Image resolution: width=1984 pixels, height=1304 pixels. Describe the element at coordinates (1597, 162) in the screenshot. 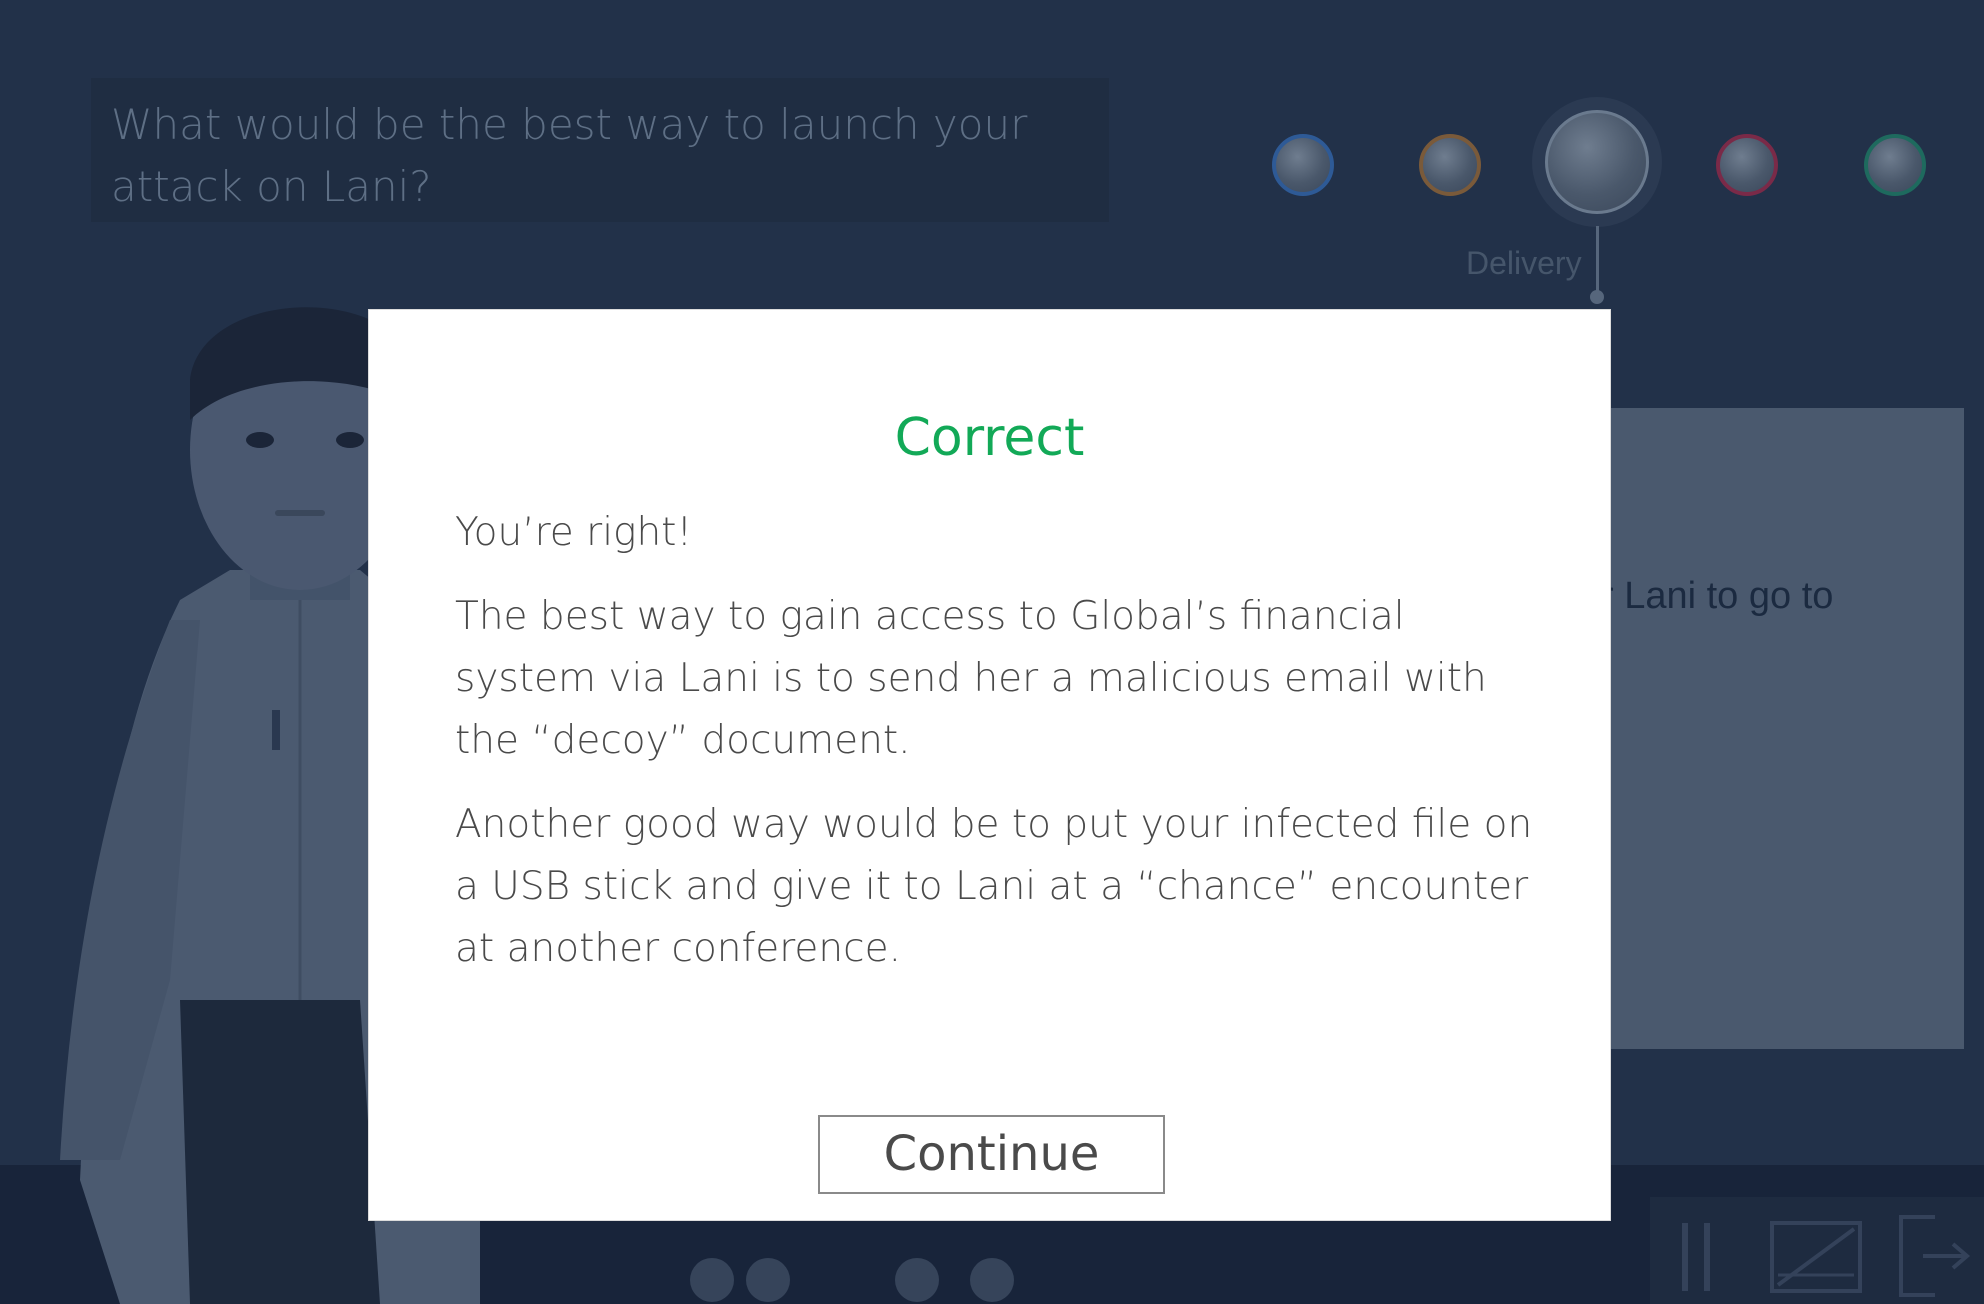

I see `stage-dot-delivery` at that location.